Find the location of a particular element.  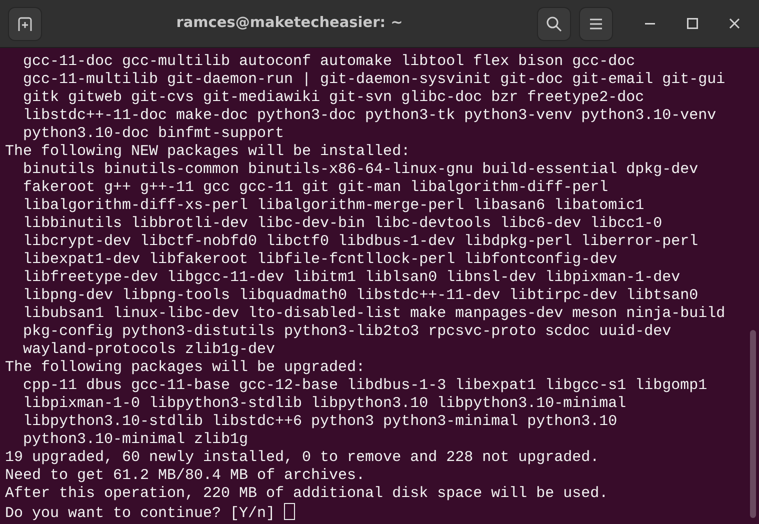

terminal-line: Need to get 61.2 MB/80.4 MB of archives. is located at coordinates (185, 476).